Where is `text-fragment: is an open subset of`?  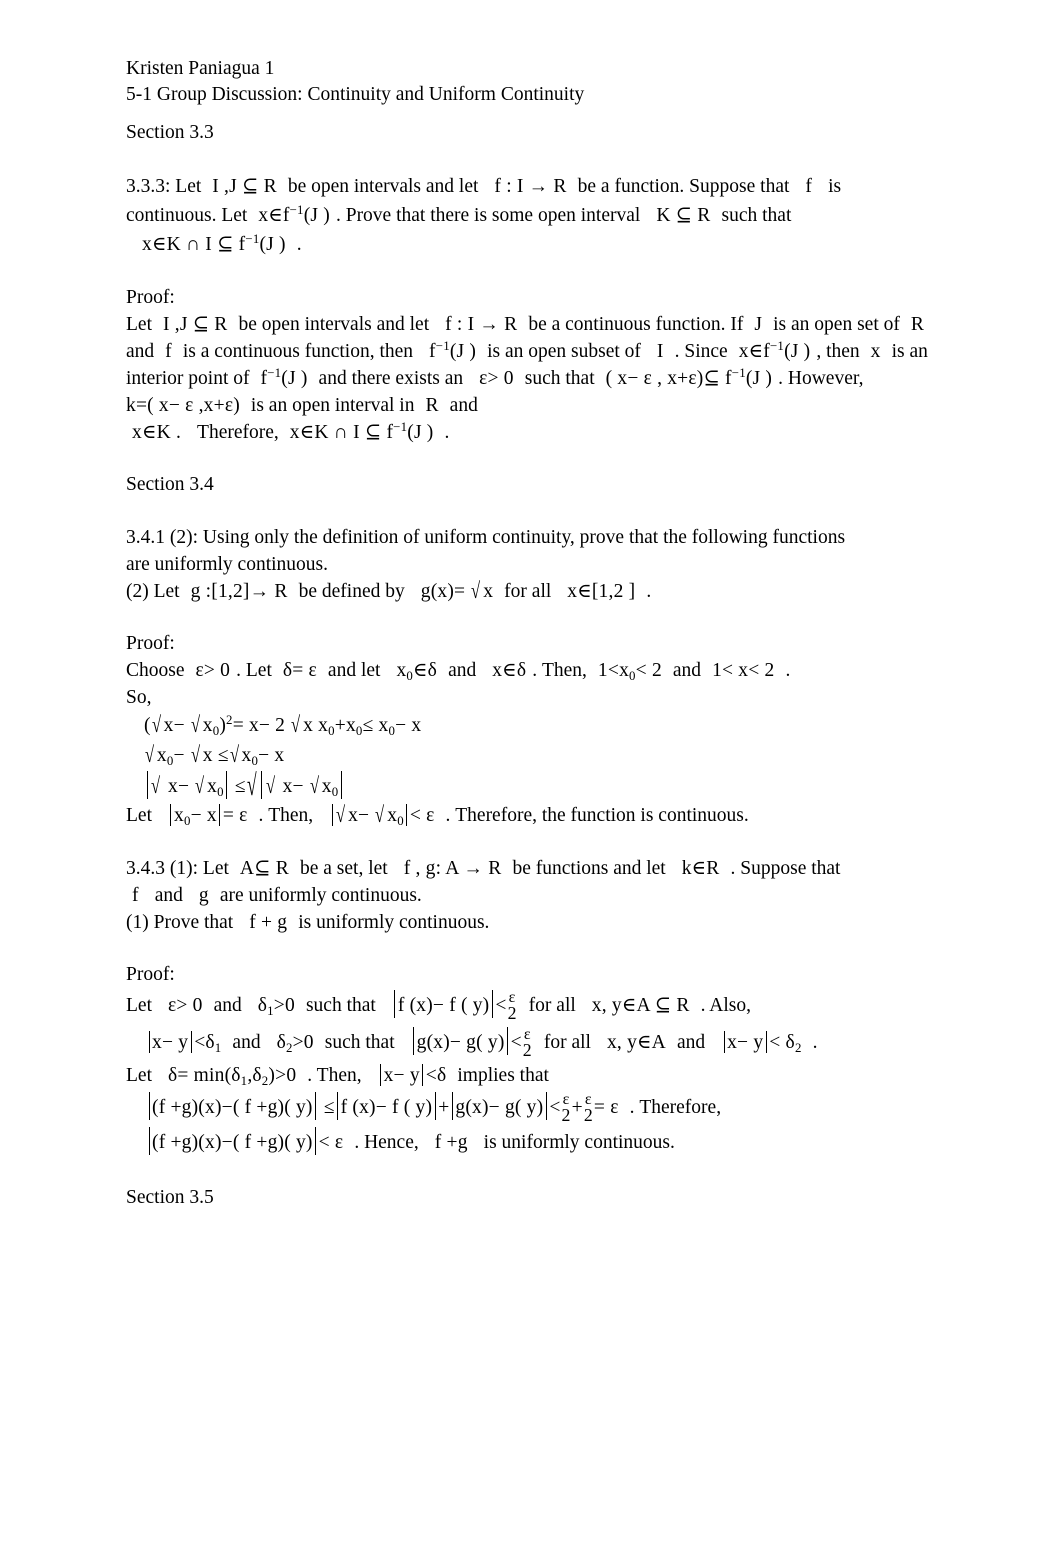 text-fragment: is an open subset of is located at coordinates (564, 351).